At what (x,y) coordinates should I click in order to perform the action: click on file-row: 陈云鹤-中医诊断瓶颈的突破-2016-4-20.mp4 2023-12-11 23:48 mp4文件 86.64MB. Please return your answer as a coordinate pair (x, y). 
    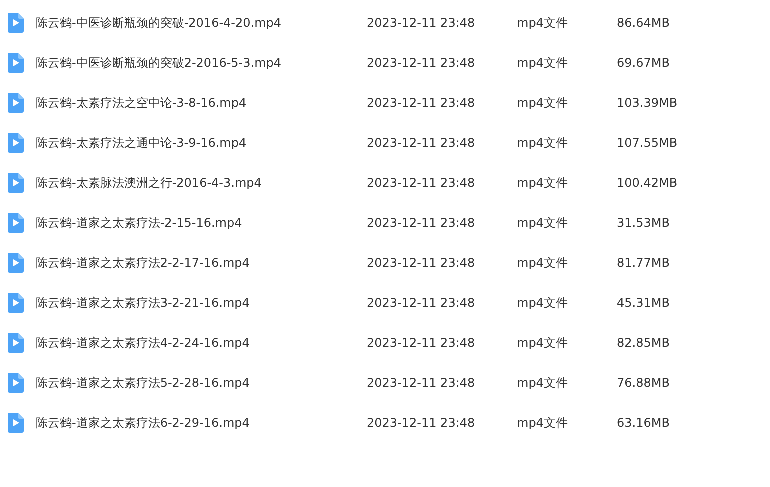
    Looking at the image, I should click on (385, 23).